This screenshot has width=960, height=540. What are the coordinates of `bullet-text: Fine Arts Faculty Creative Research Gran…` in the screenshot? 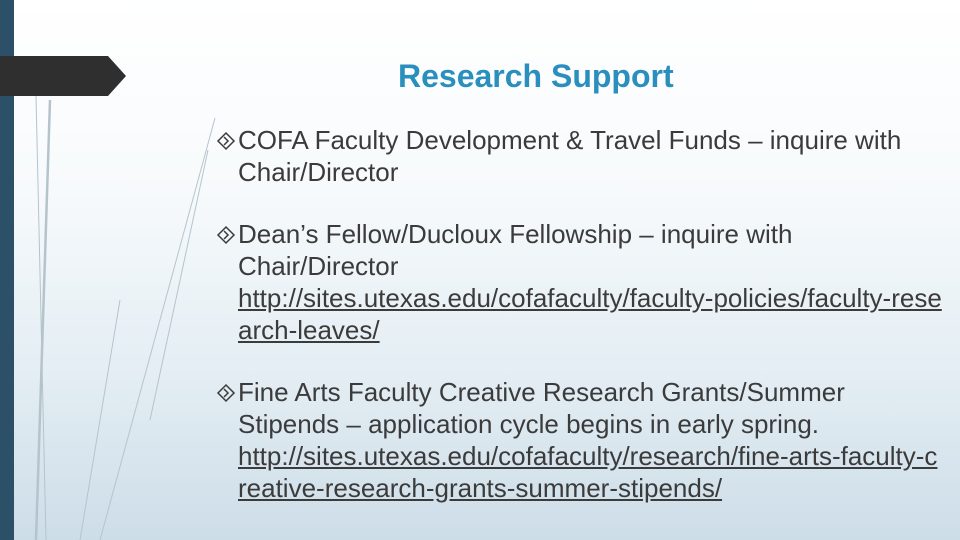 It's located at (541, 408).